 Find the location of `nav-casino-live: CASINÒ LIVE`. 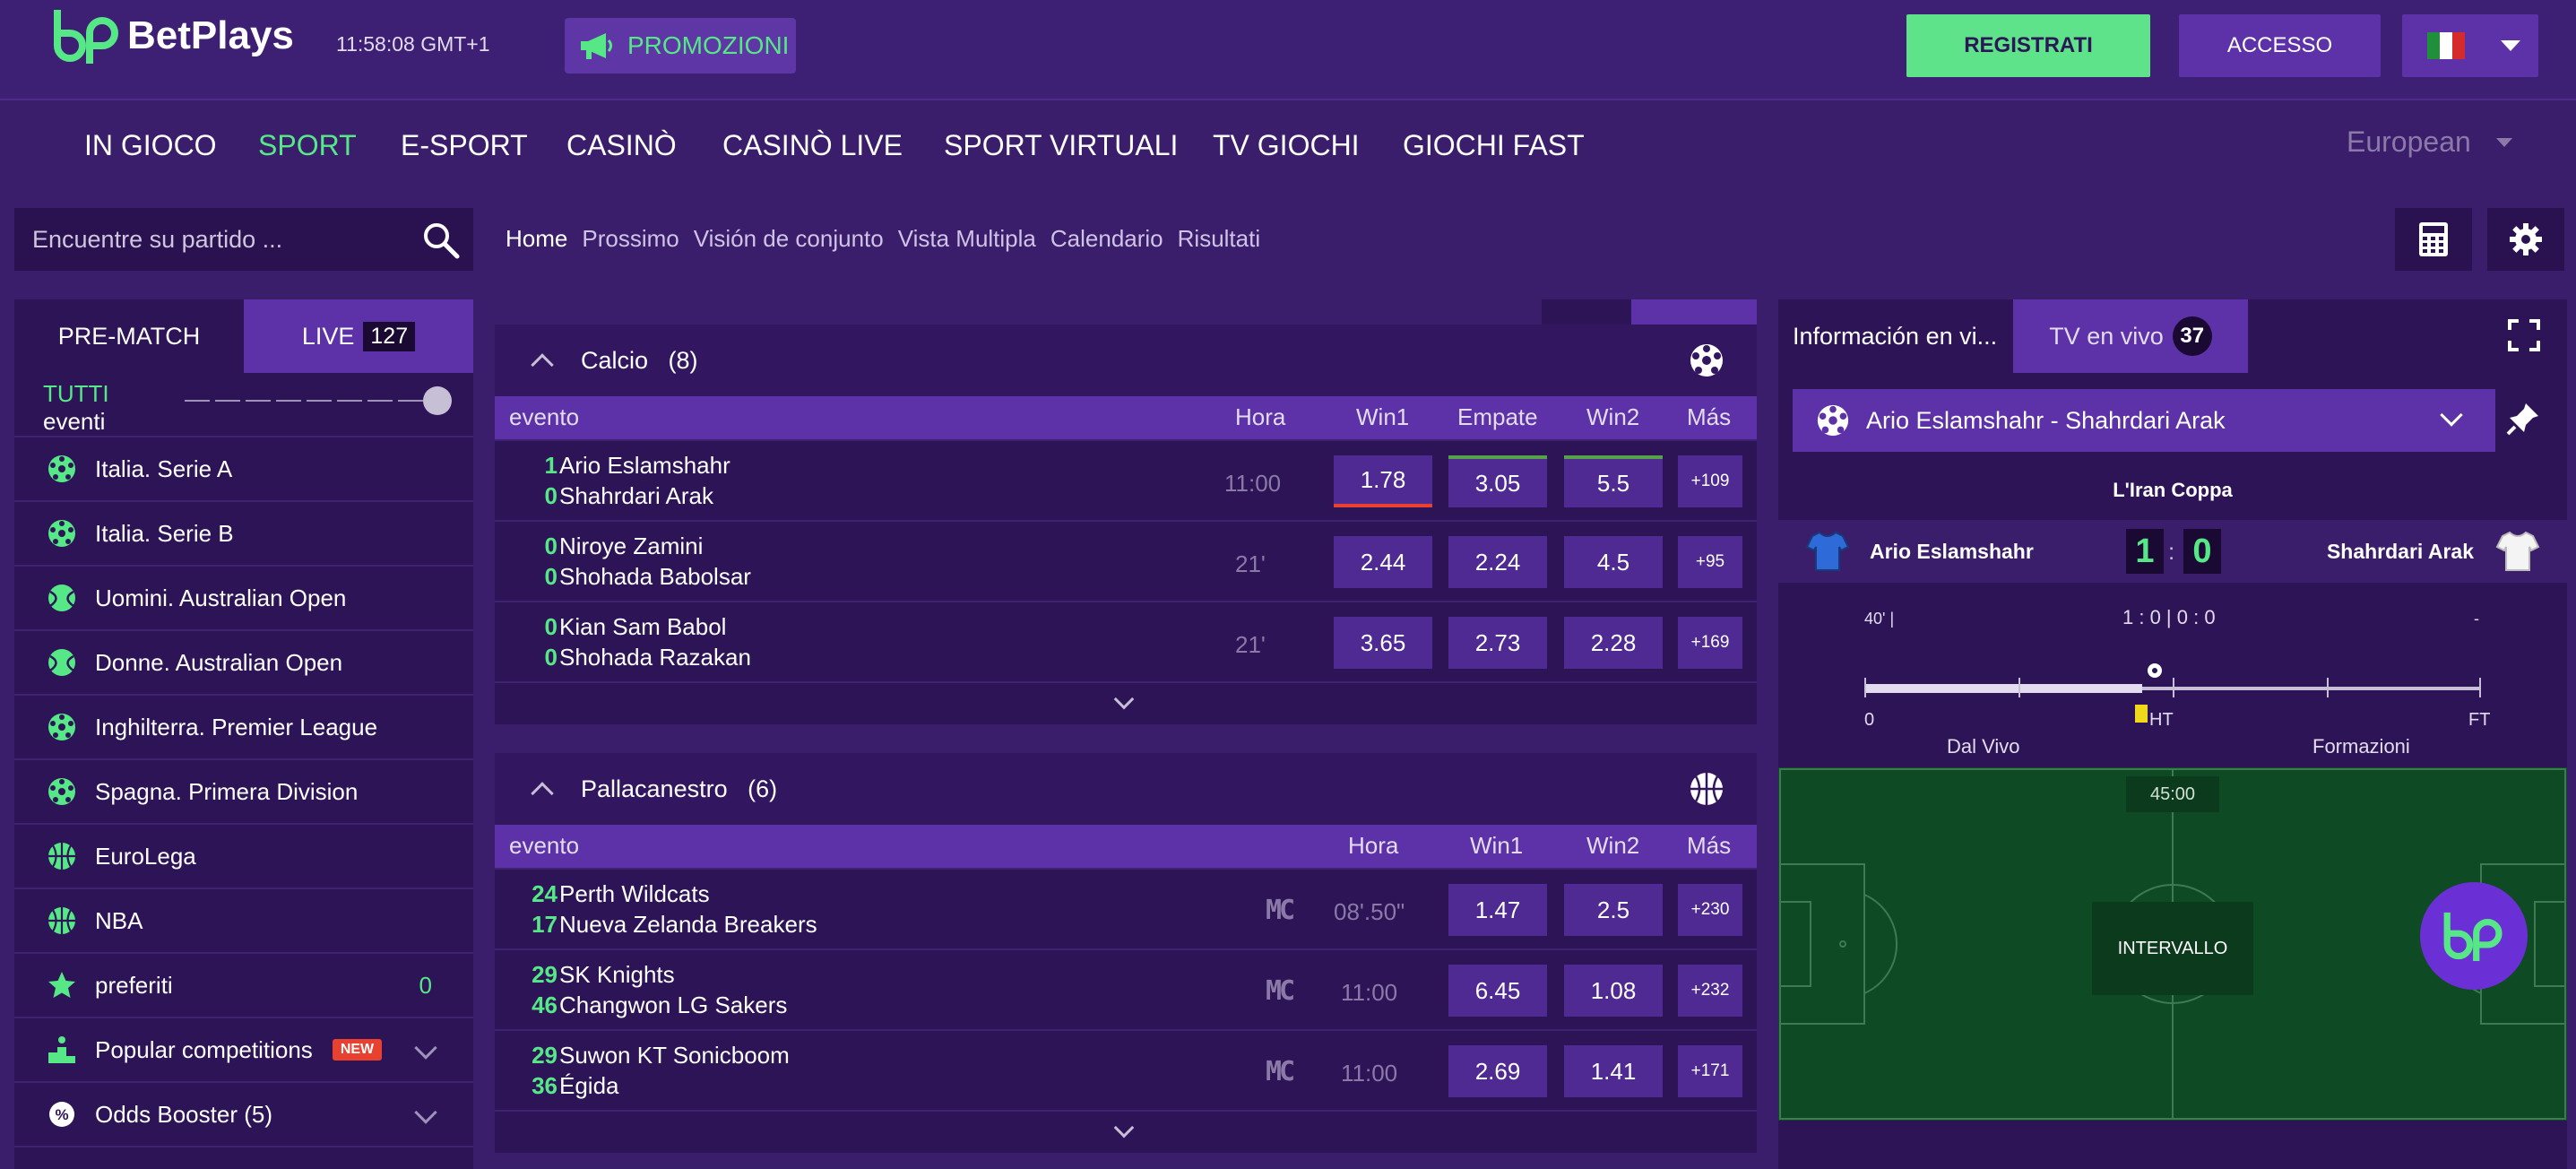

nav-casino-live: CASINÒ LIVE is located at coordinates (812, 145).